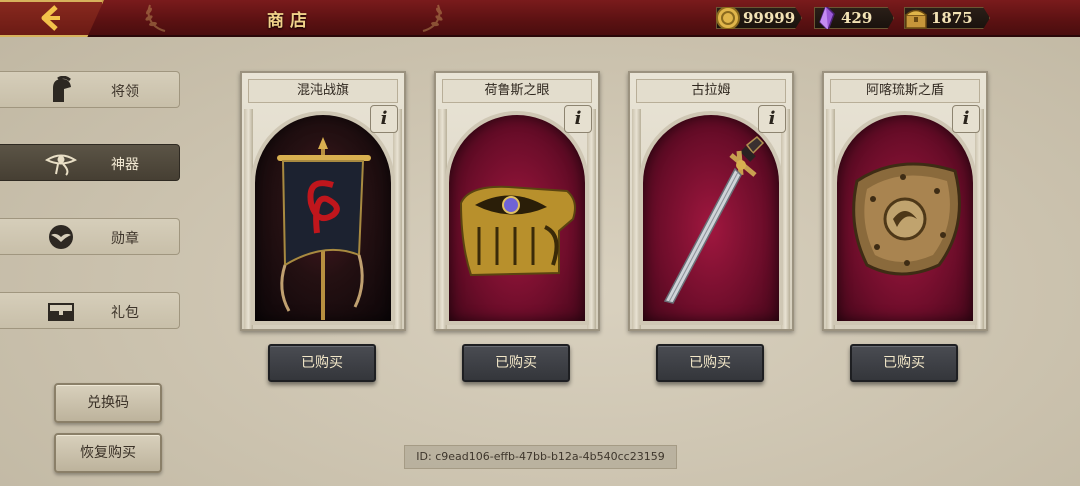  What do you see at coordinates (905, 91) in the screenshot?
I see `product-name: 阿喀琉斯之盾` at bounding box center [905, 91].